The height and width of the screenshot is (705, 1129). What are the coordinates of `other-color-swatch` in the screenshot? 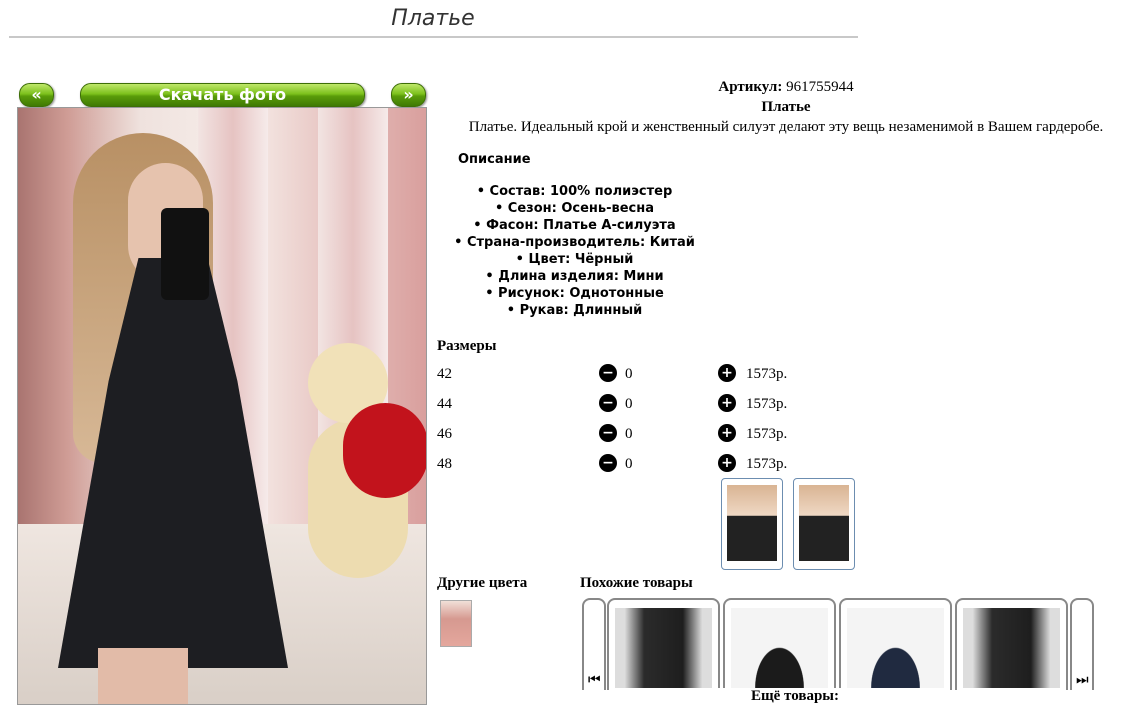 It's located at (456, 623).